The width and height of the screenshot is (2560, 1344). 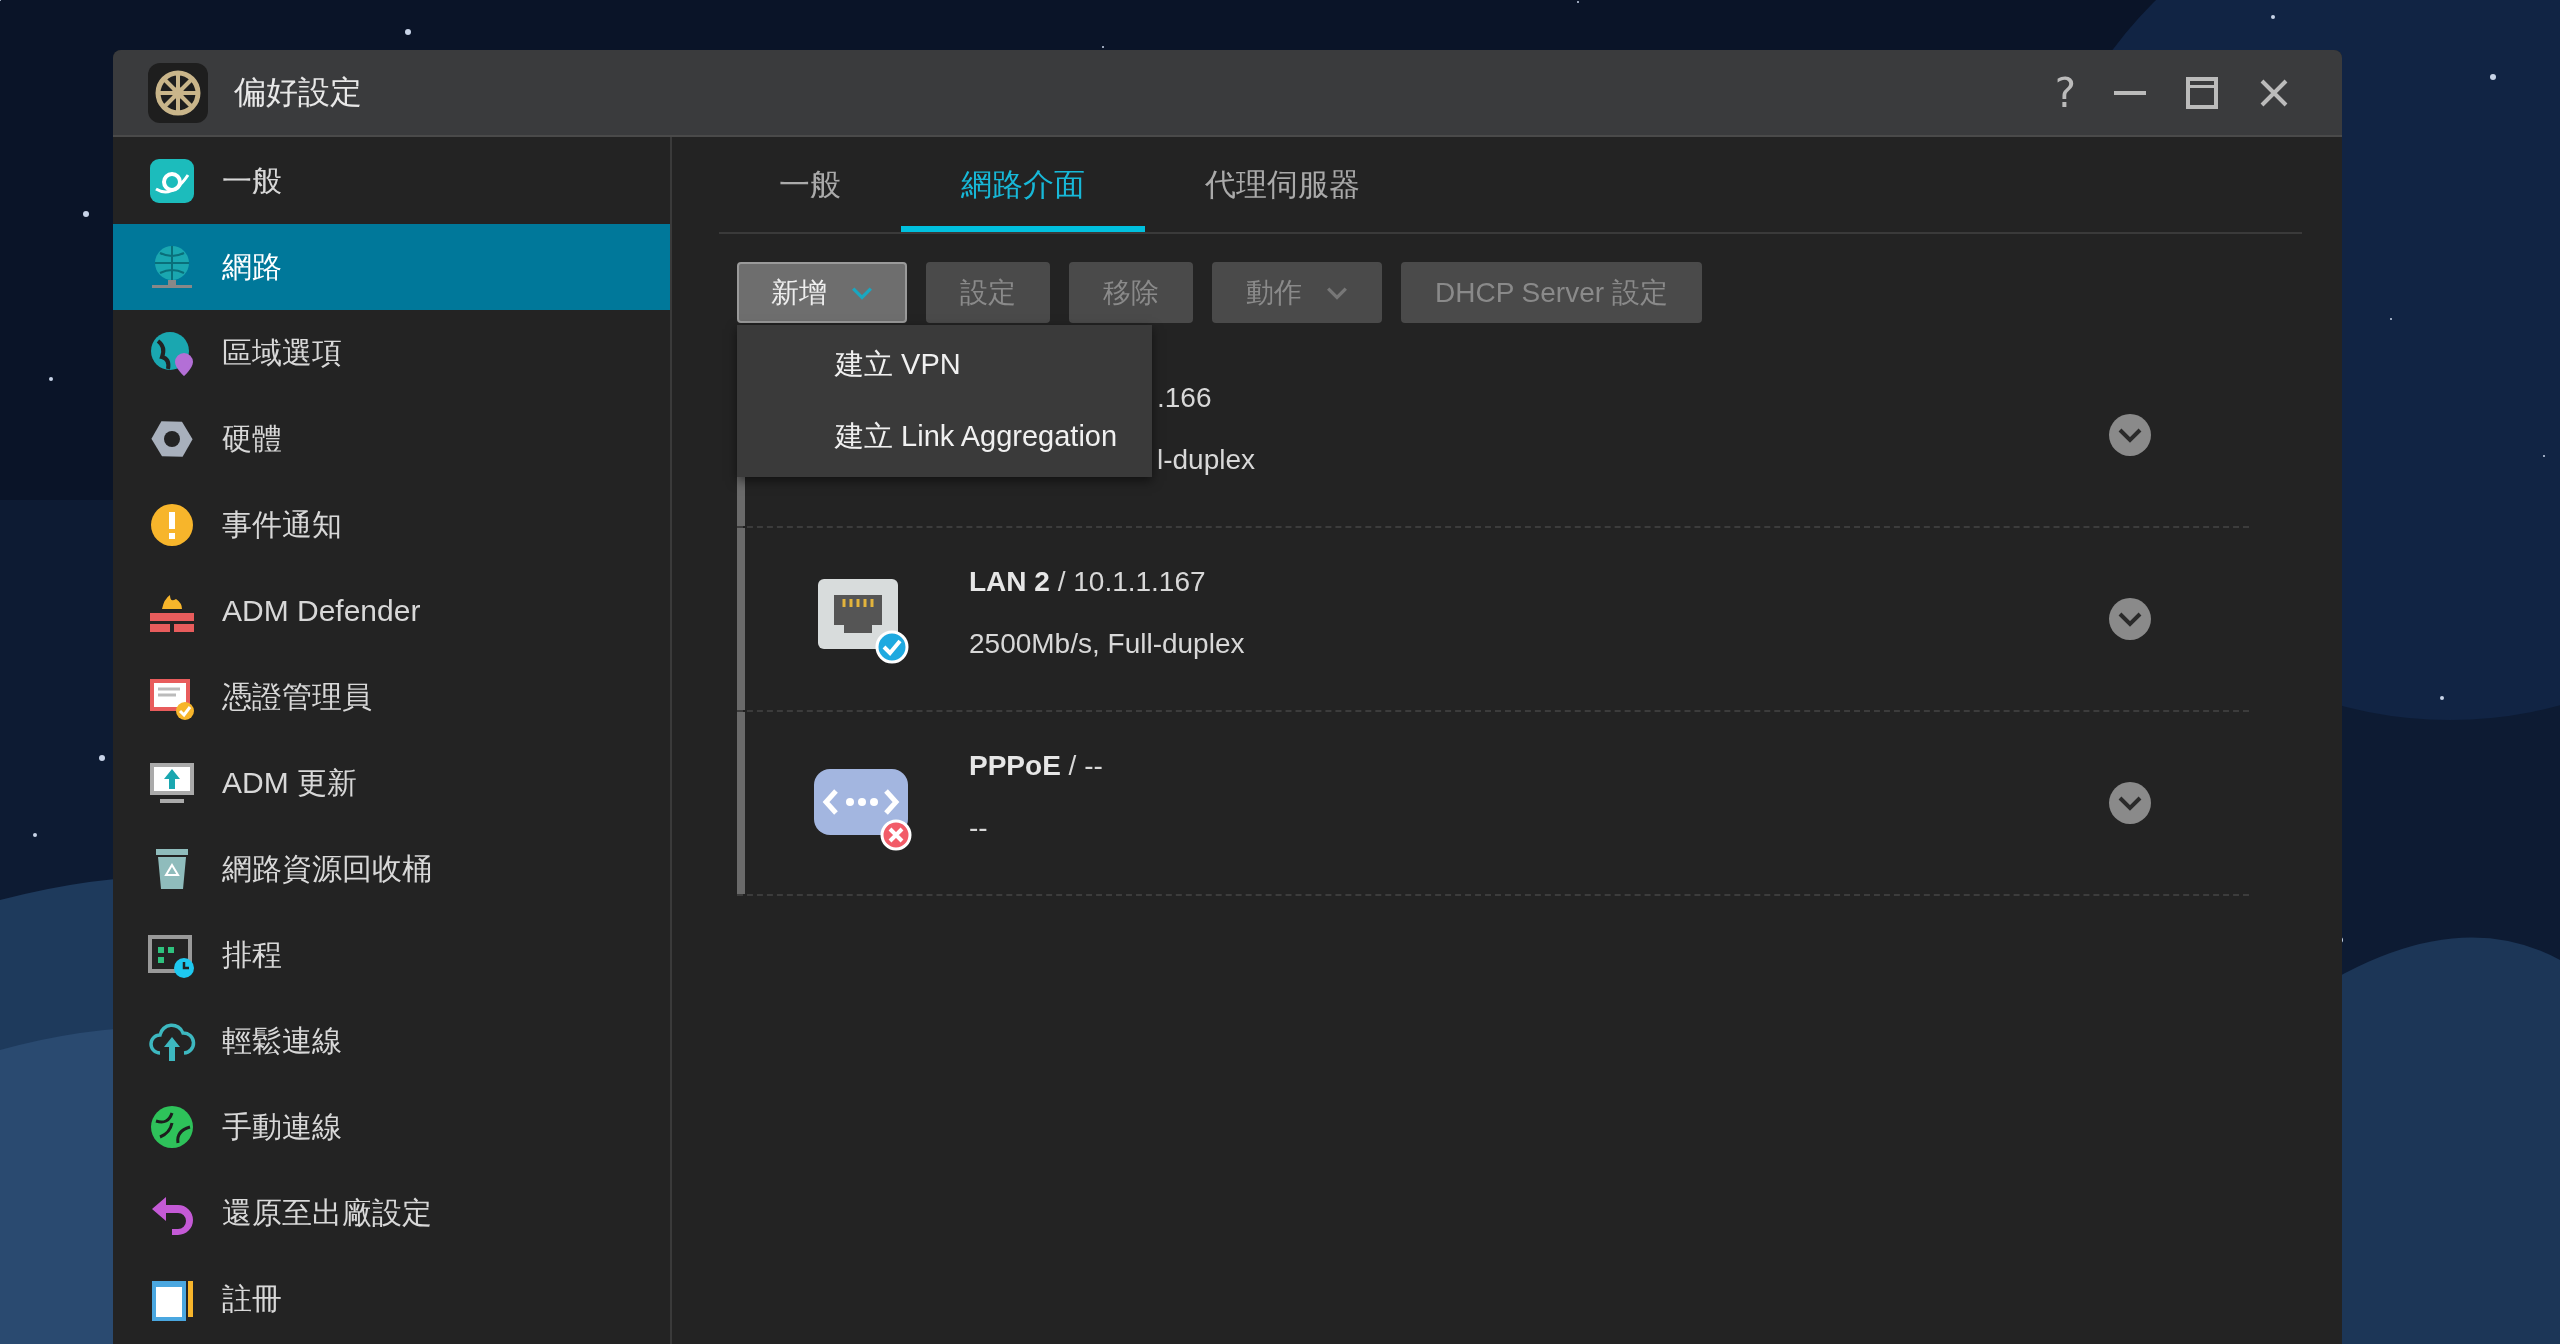 What do you see at coordinates (1088, 582) in the screenshot?
I see `interface-title: LAN 2 / 10.1.1.167` at bounding box center [1088, 582].